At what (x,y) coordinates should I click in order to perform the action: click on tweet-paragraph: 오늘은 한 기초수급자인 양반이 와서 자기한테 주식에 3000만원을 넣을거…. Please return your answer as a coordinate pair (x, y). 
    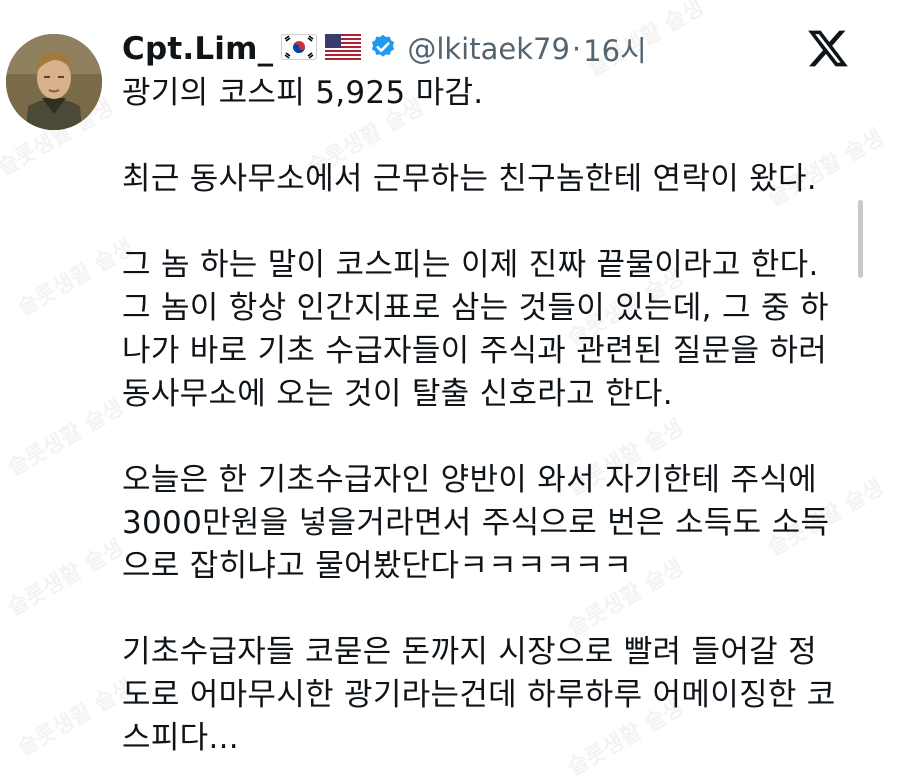
    Looking at the image, I should click on (476, 523).